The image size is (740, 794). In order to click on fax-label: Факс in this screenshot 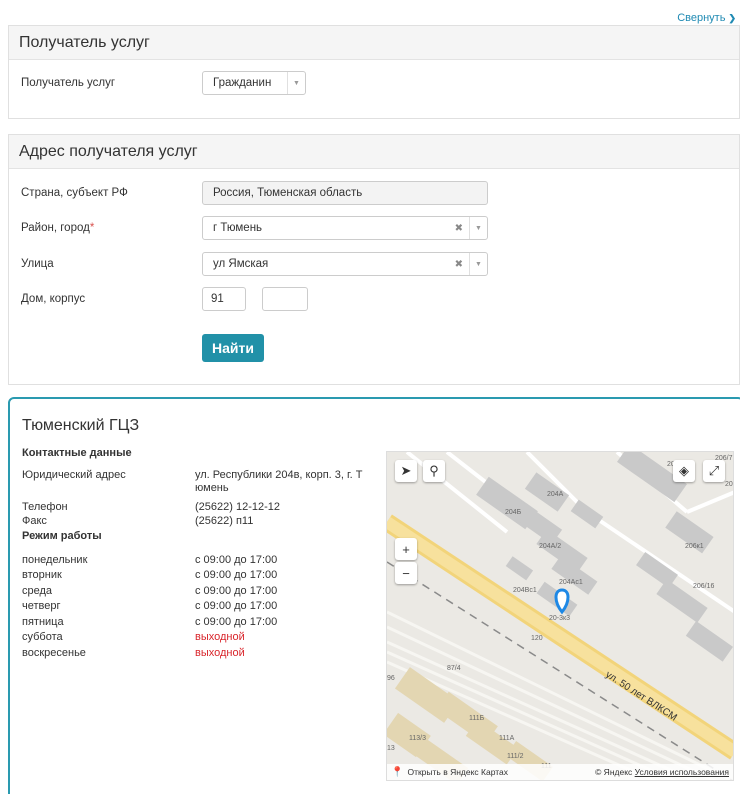, I will do `click(34, 521)`.